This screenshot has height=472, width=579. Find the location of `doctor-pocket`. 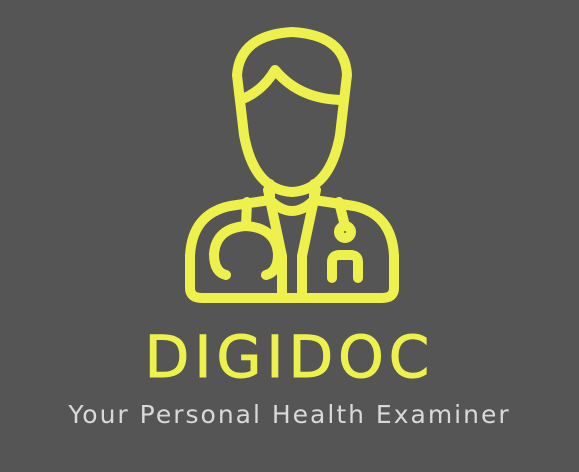

doctor-pocket is located at coordinates (345, 266).